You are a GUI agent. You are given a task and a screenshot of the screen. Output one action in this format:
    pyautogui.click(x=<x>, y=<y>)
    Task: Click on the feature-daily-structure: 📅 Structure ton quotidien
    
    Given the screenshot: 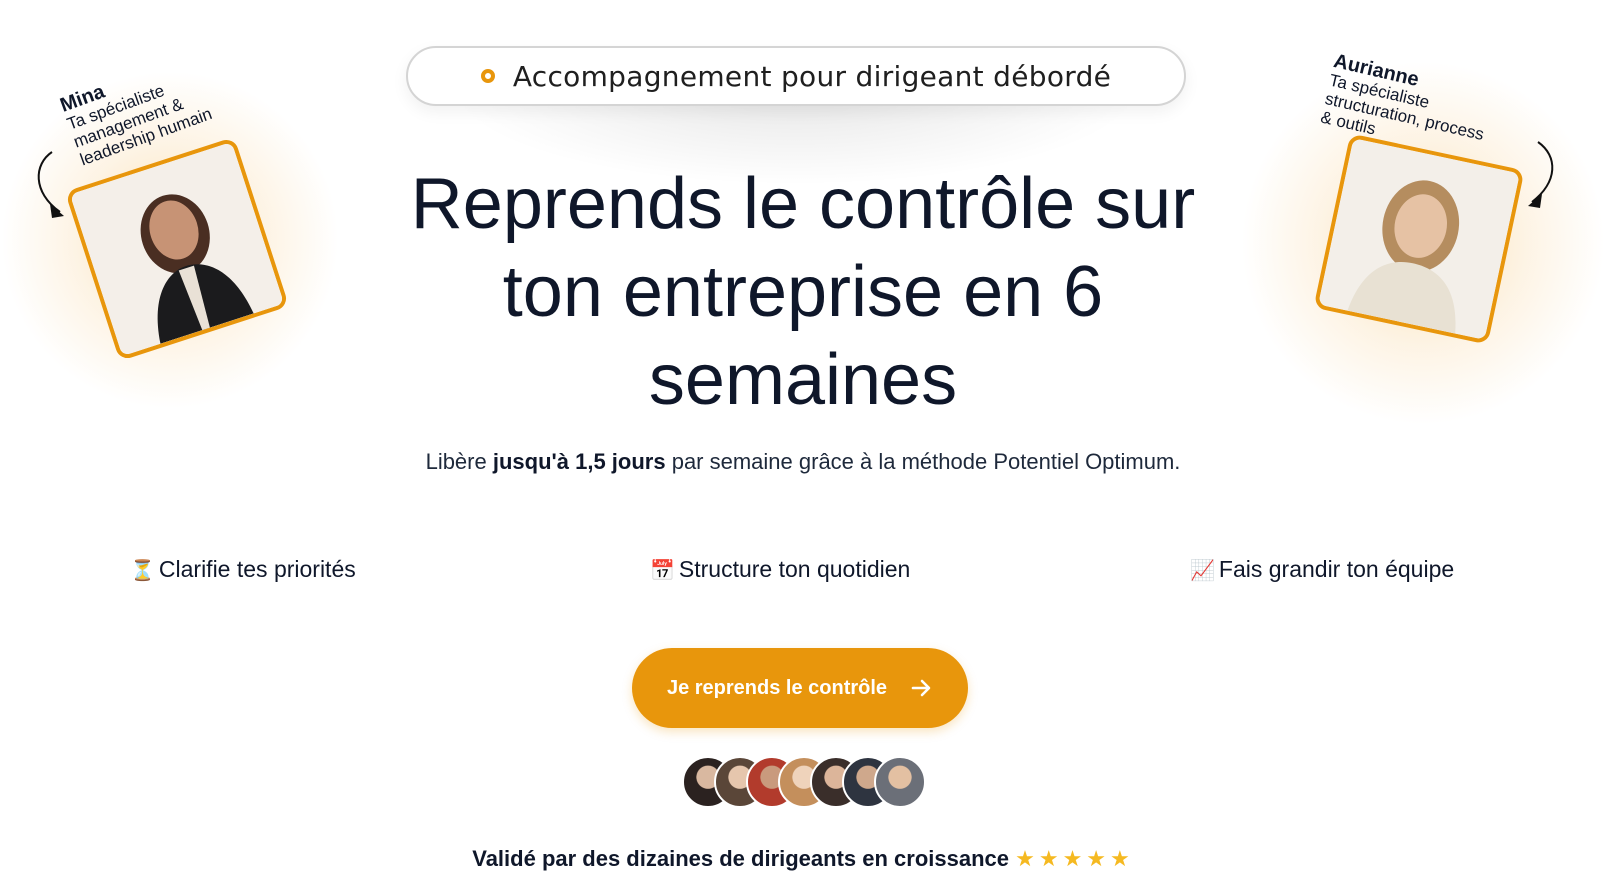 What is the action you would take?
    pyautogui.click(x=780, y=569)
    